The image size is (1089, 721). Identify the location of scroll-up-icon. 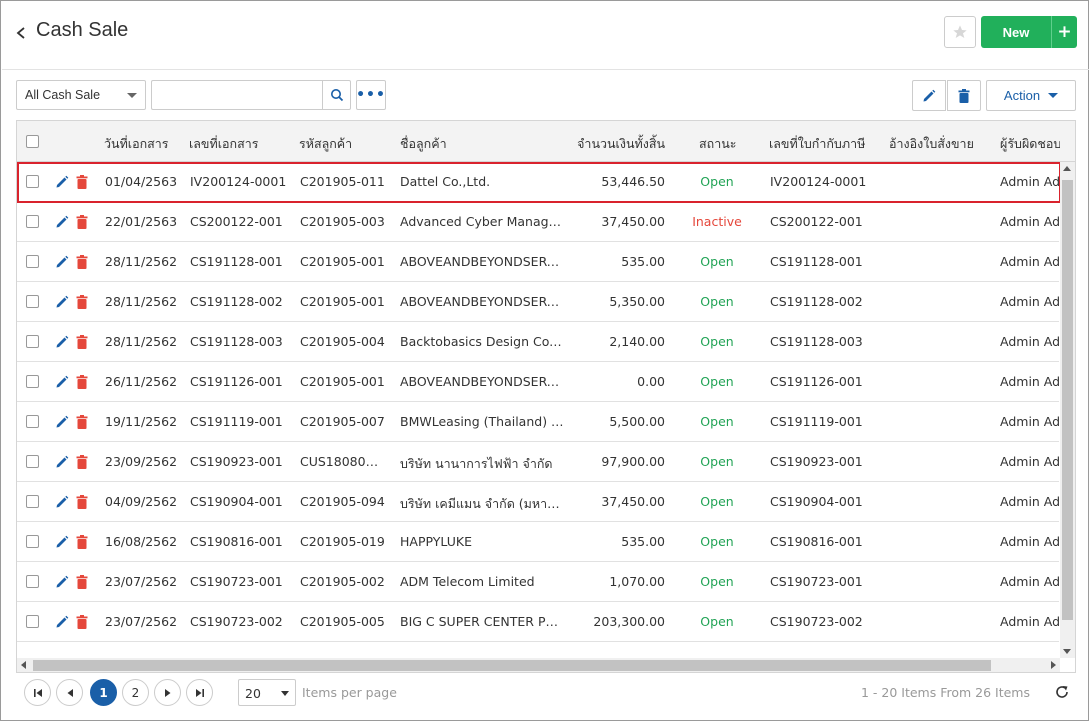
(1067, 168).